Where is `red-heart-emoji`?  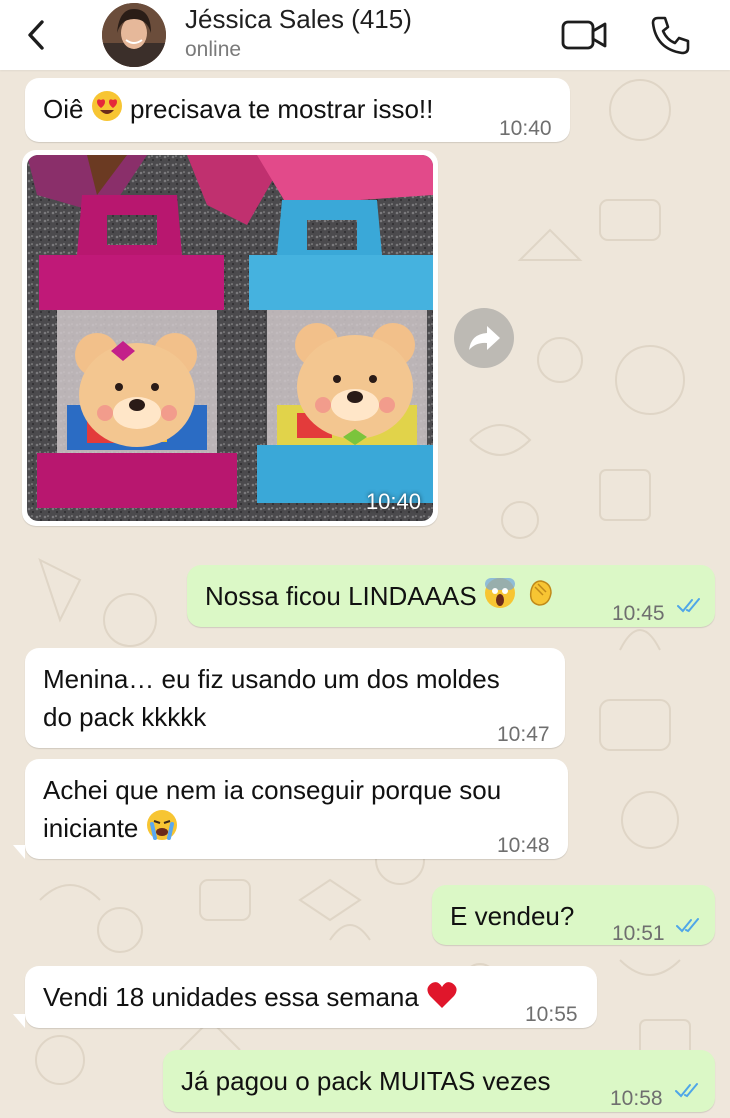
red-heart-emoji is located at coordinates (442, 995).